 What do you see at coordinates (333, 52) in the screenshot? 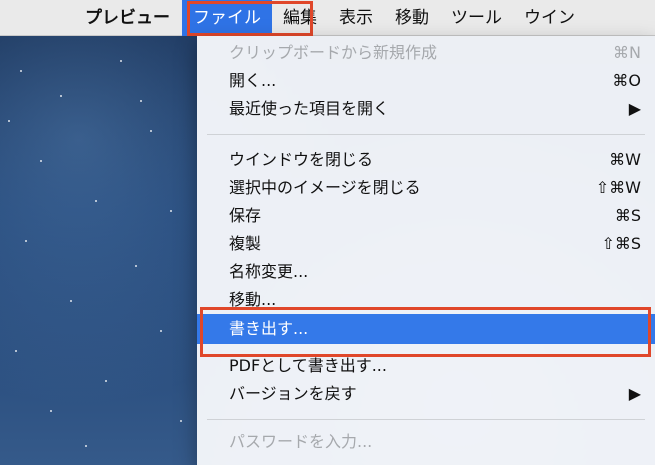
I see `menu-item-label: クリップボードから新規作成` at bounding box center [333, 52].